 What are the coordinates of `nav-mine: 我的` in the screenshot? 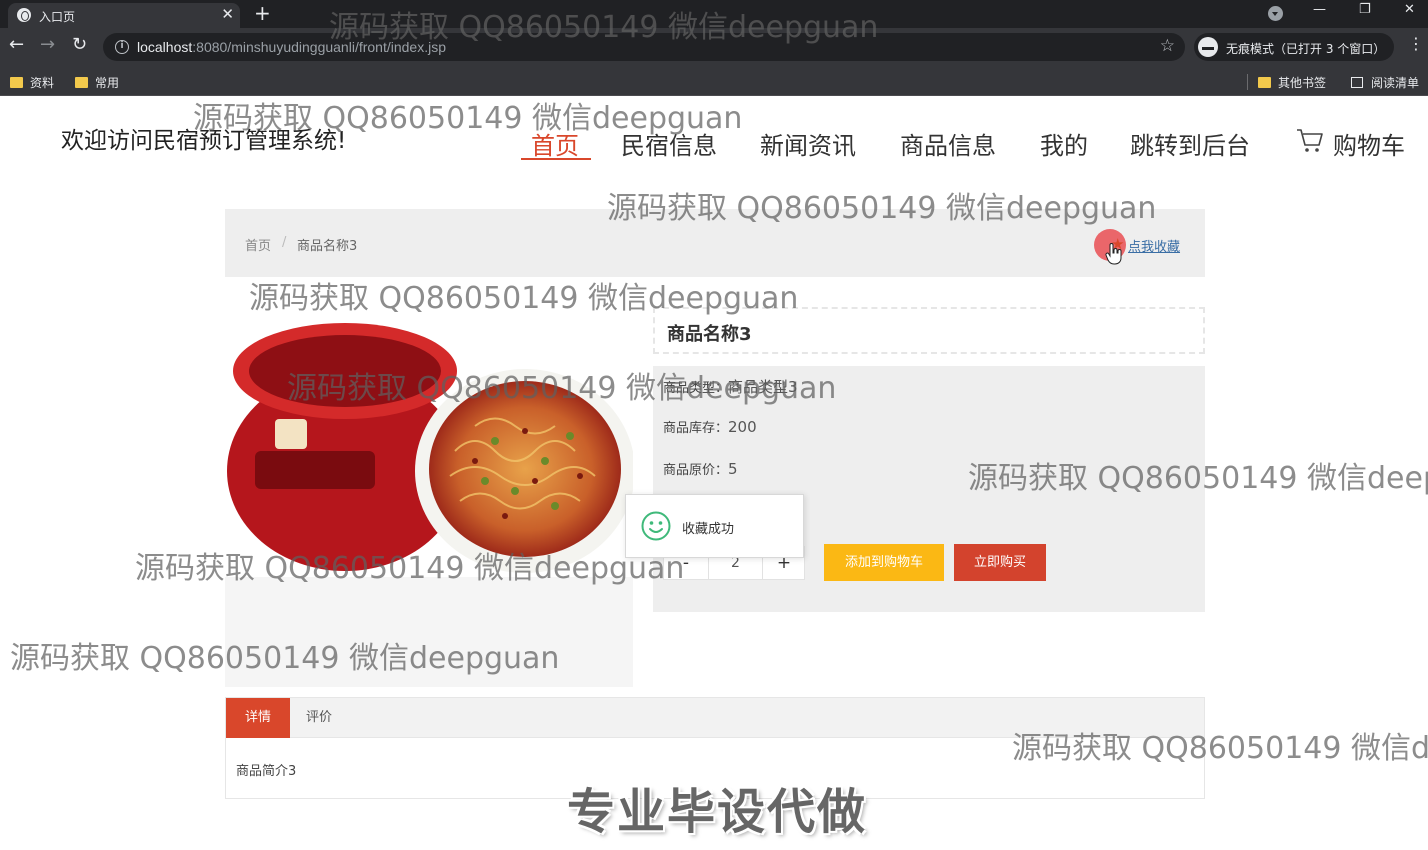 It's located at (1064, 143).